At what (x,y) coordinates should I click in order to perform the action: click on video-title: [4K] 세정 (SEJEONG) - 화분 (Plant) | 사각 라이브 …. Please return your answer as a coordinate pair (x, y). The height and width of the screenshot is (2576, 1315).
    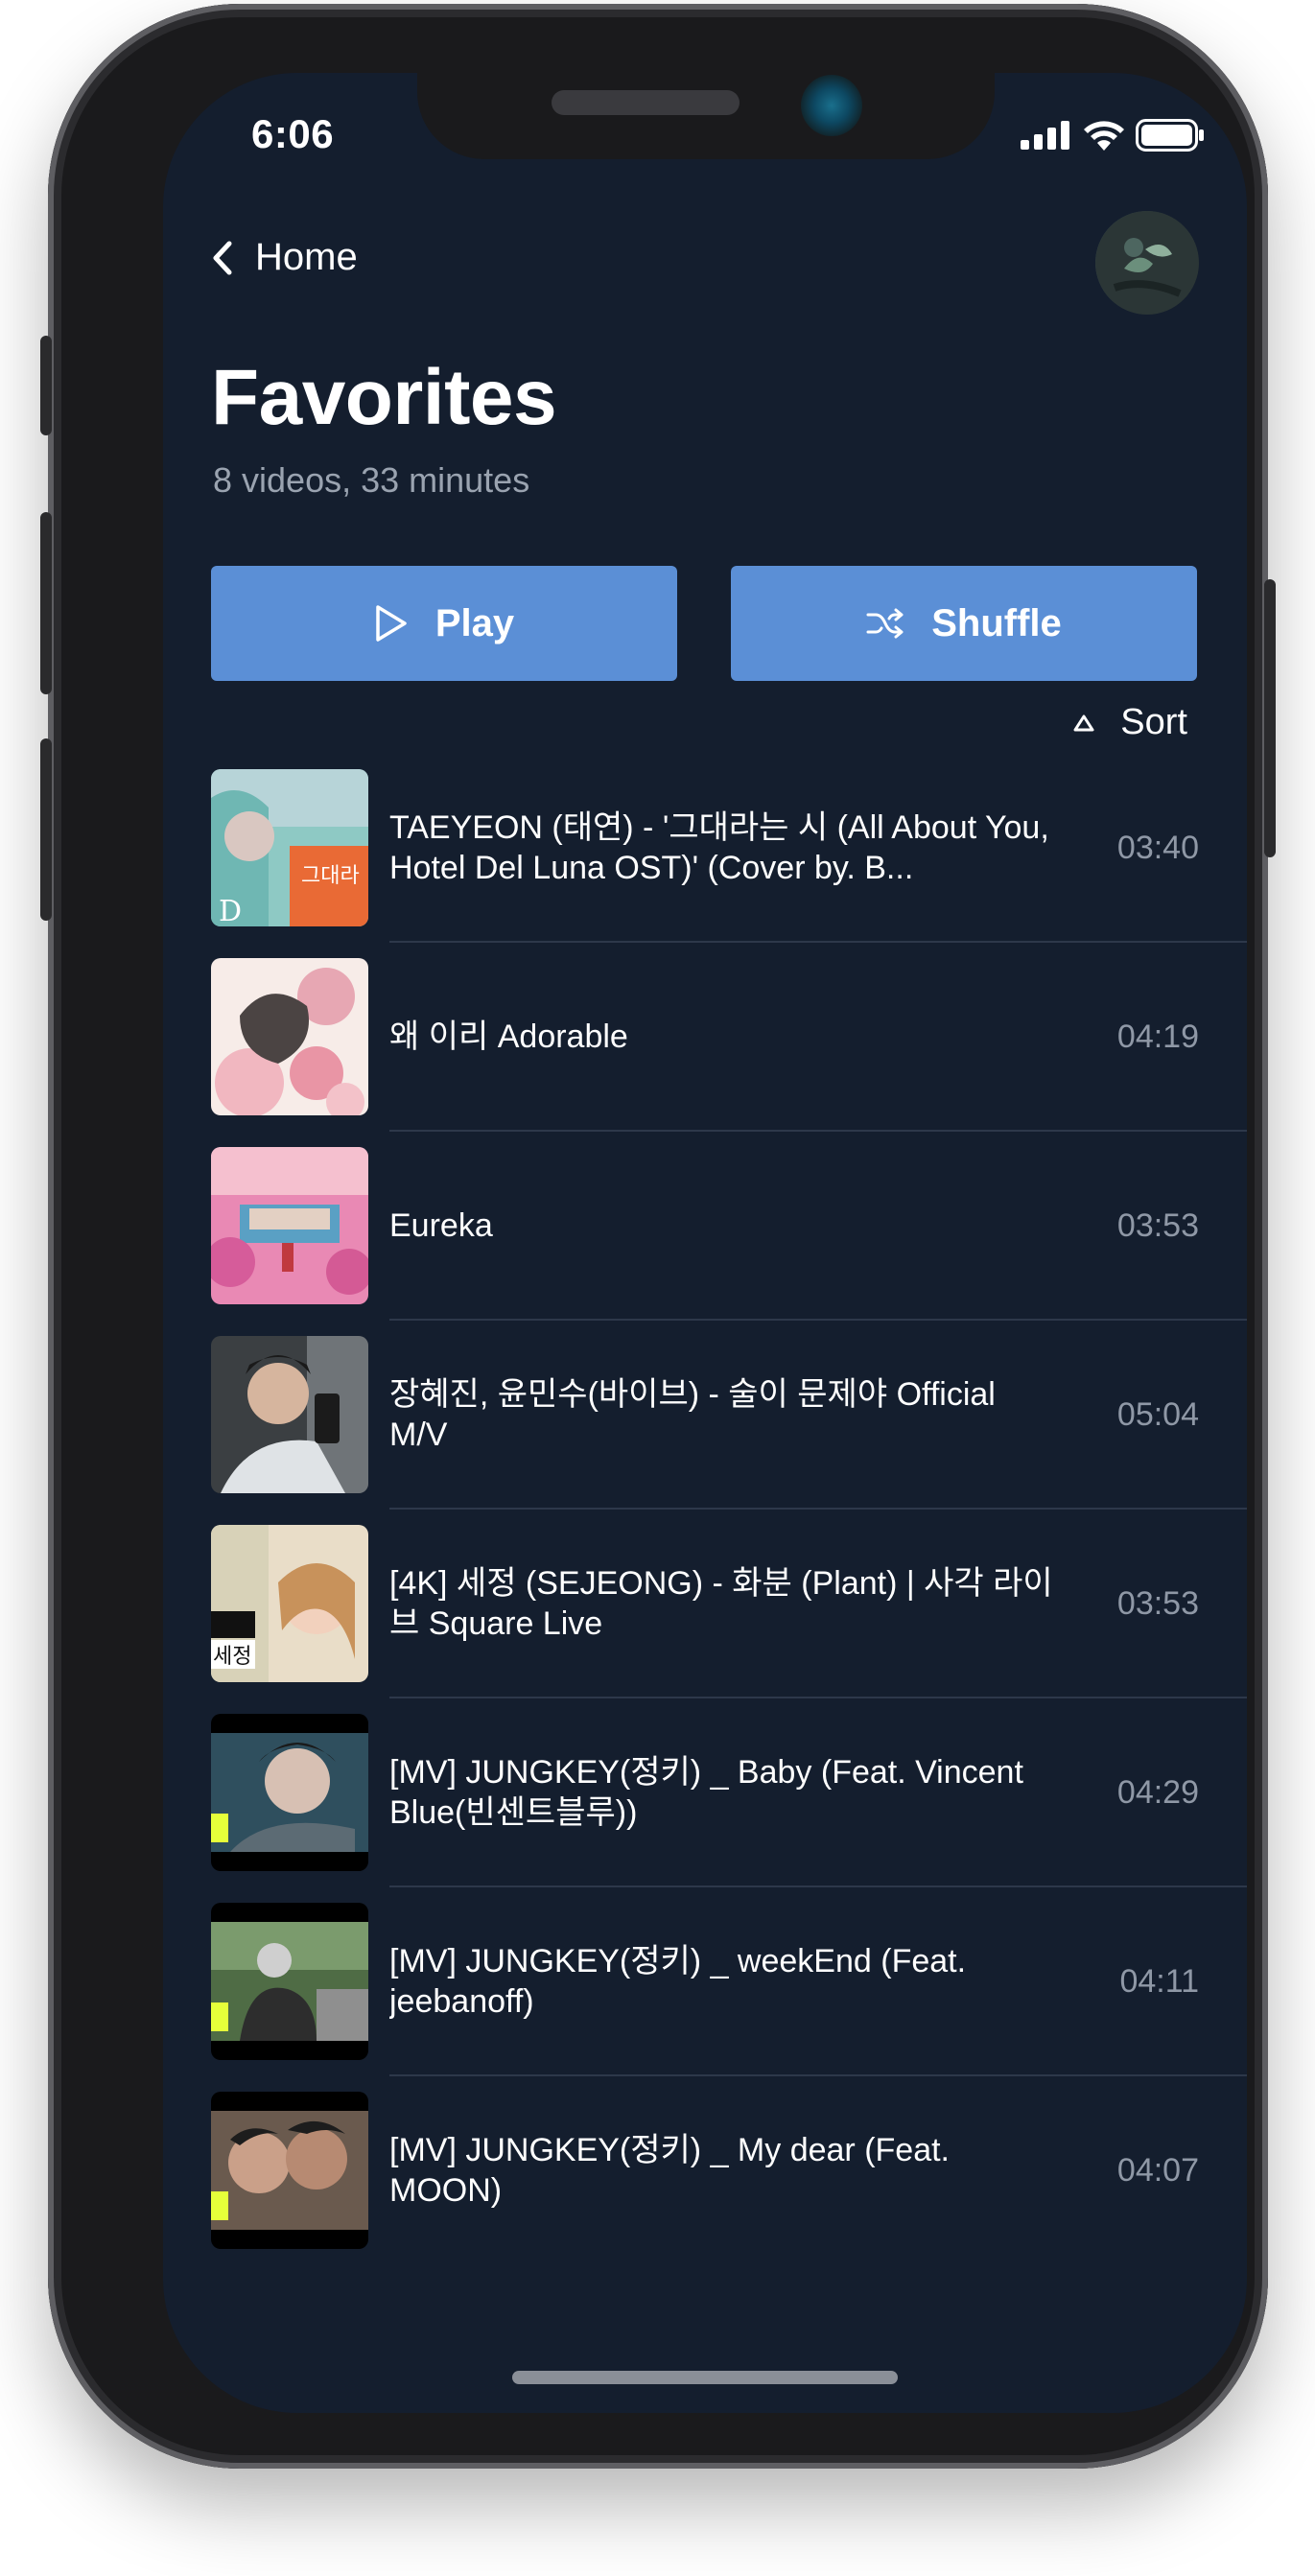
    Looking at the image, I should click on (721, 1603).